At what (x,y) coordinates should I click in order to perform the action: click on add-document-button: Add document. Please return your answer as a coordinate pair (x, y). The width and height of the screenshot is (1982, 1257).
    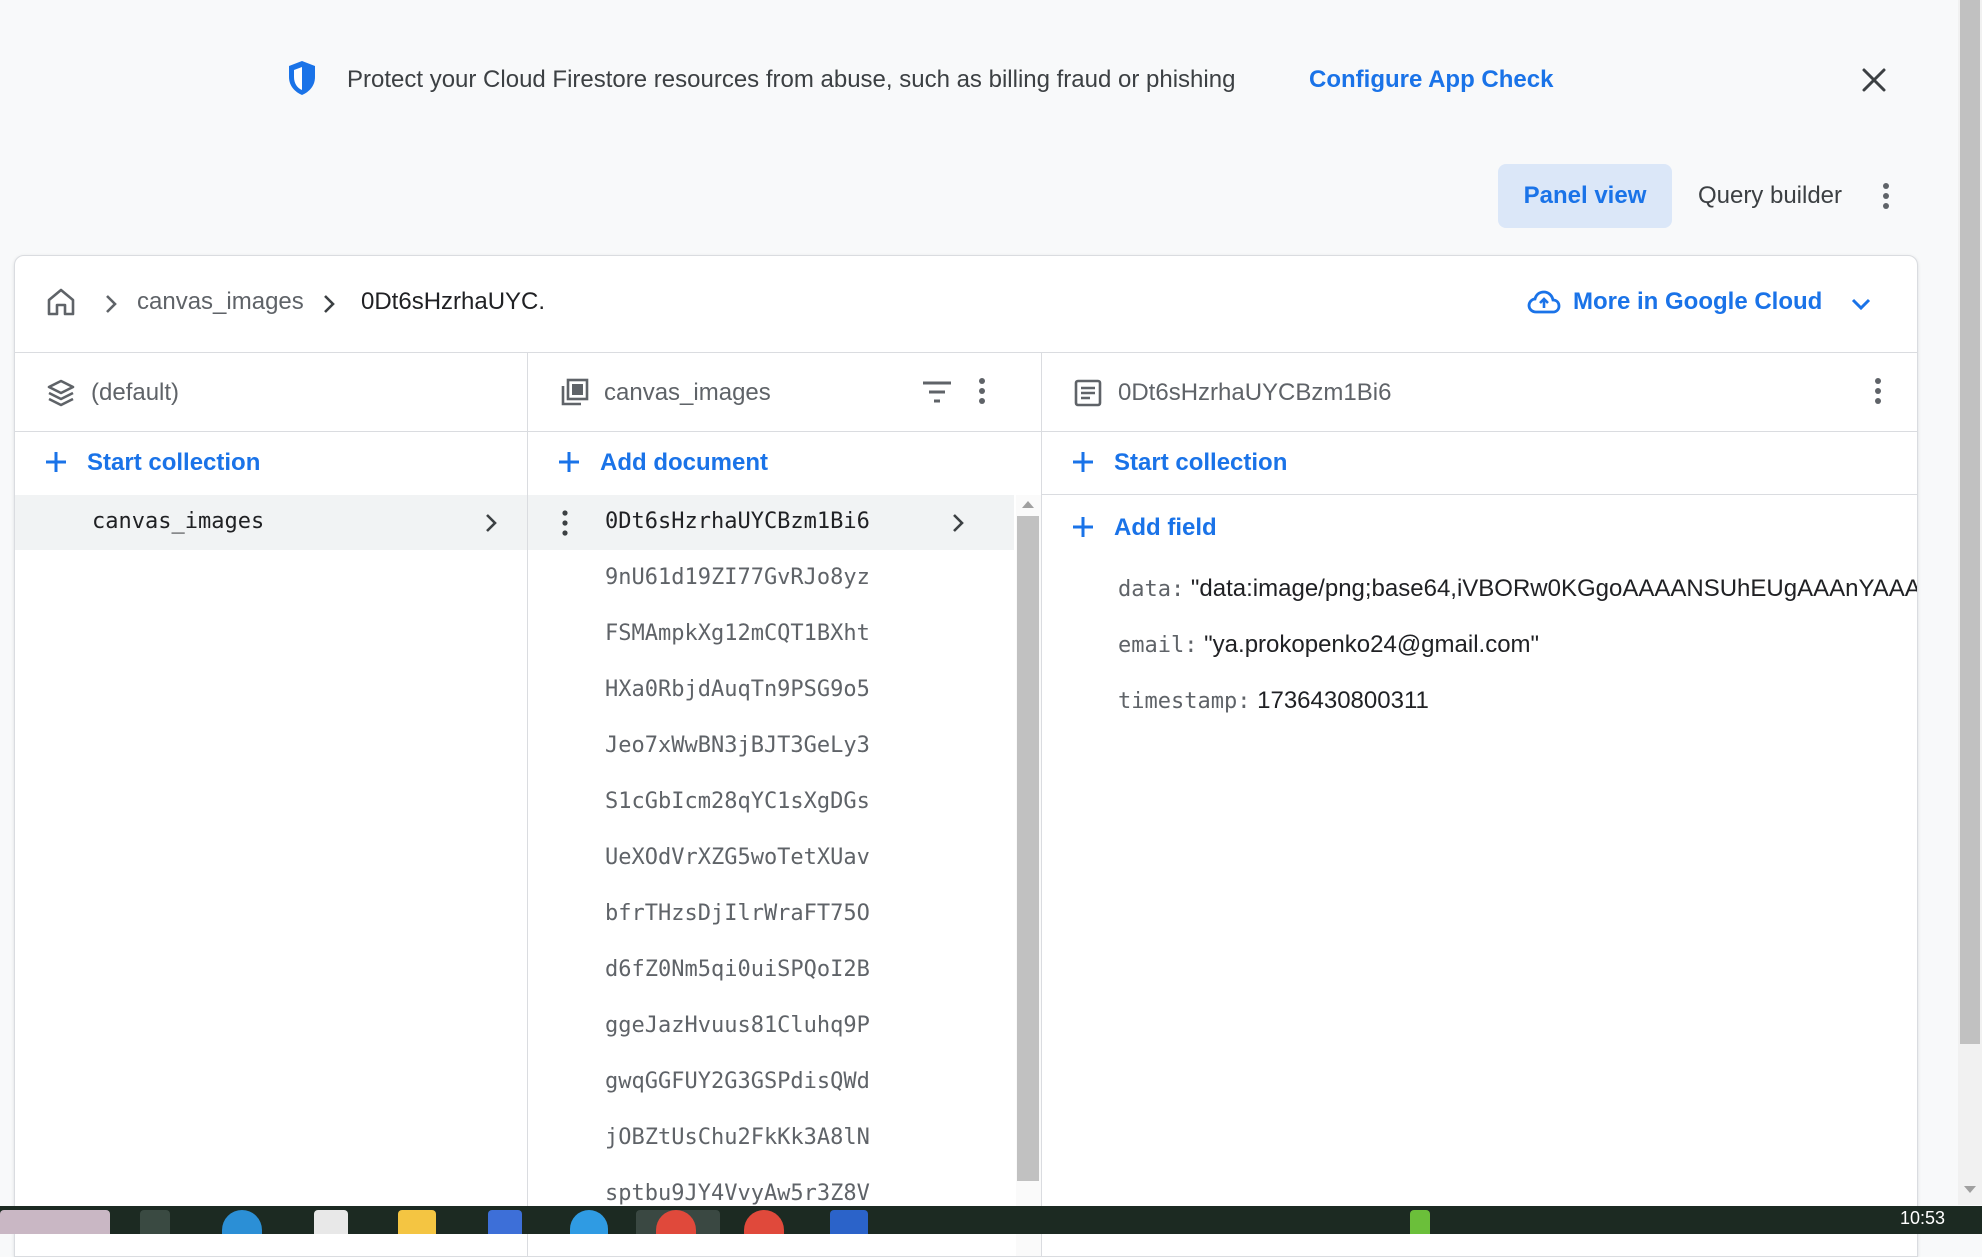
    Looking at the image, I should click on (784, 463).